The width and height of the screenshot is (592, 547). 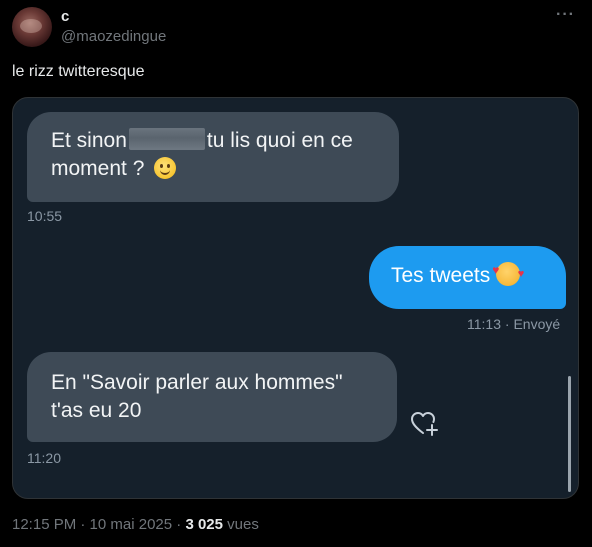 What do you see at coordinates (197, 382) in the screenshot?
I see `message-text-line: En "Savoir parler aux hommes"` at bounding box center [197, 382].